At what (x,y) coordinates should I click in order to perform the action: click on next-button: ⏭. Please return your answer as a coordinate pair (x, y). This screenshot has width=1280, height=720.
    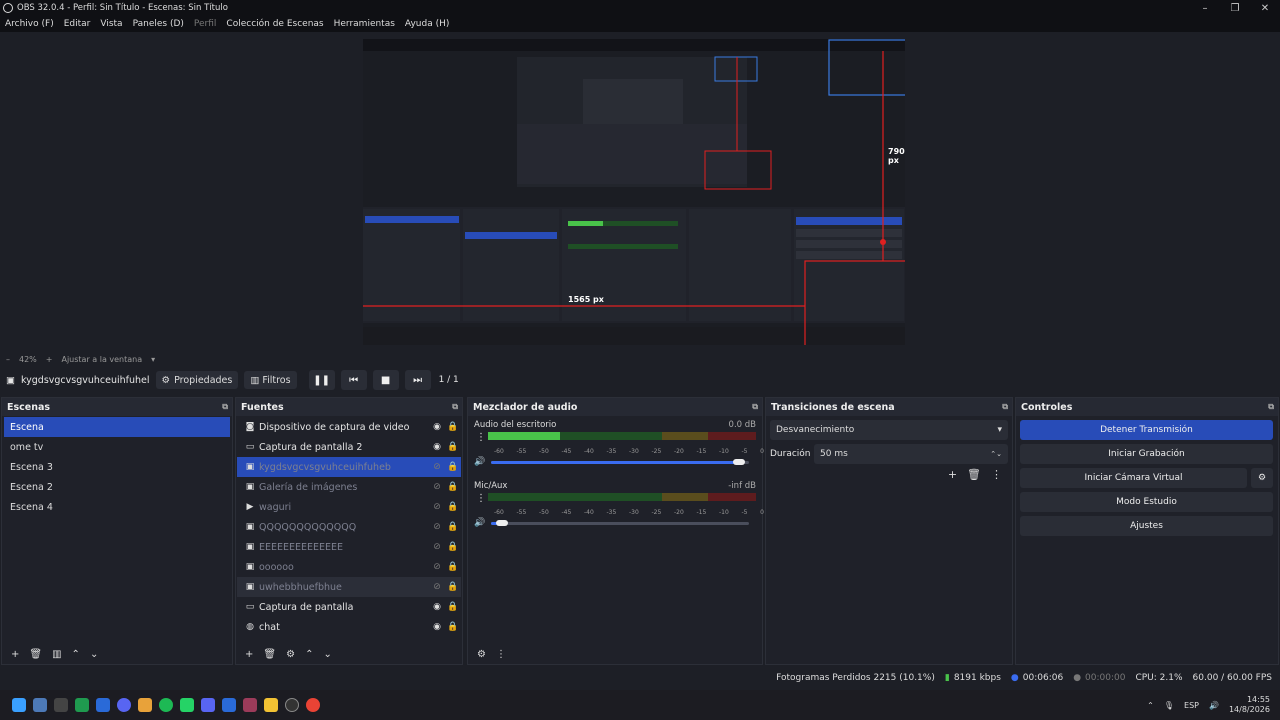
    Looking at the image, I should click on (417, 380).